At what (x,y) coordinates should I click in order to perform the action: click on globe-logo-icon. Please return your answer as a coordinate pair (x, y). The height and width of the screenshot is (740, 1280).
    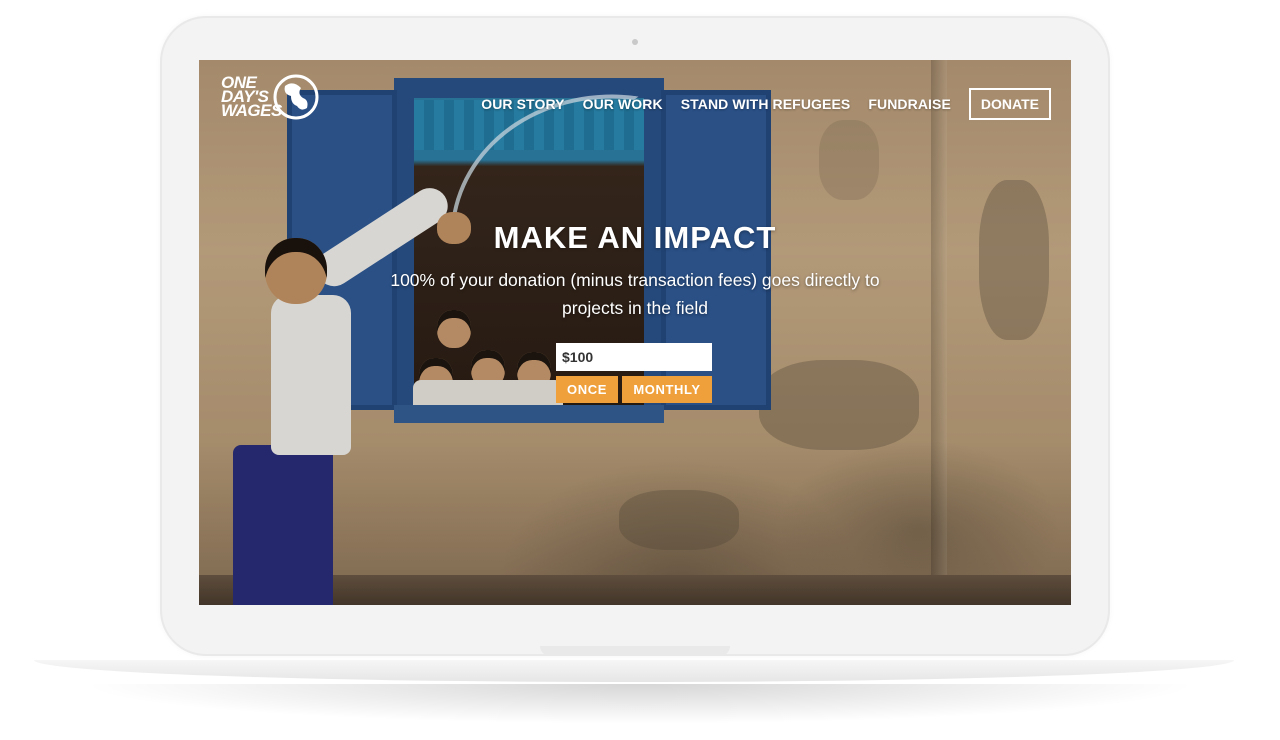
    Looking at the image, I should click on (296, 97).